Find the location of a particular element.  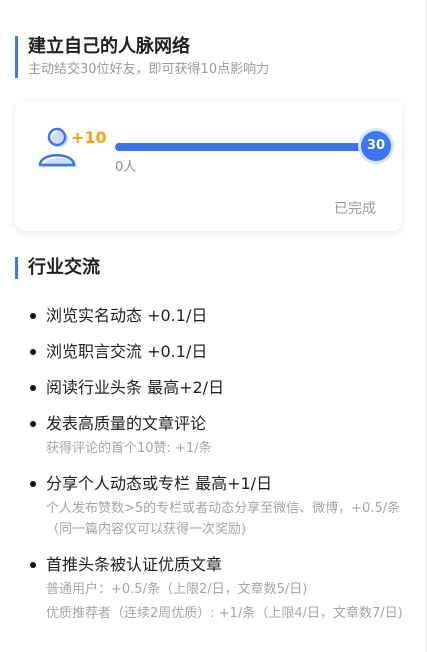

task-note: 普通用户：+0.5/条（上限2/日，文章数5/日) is located at coordinates (177, 589).